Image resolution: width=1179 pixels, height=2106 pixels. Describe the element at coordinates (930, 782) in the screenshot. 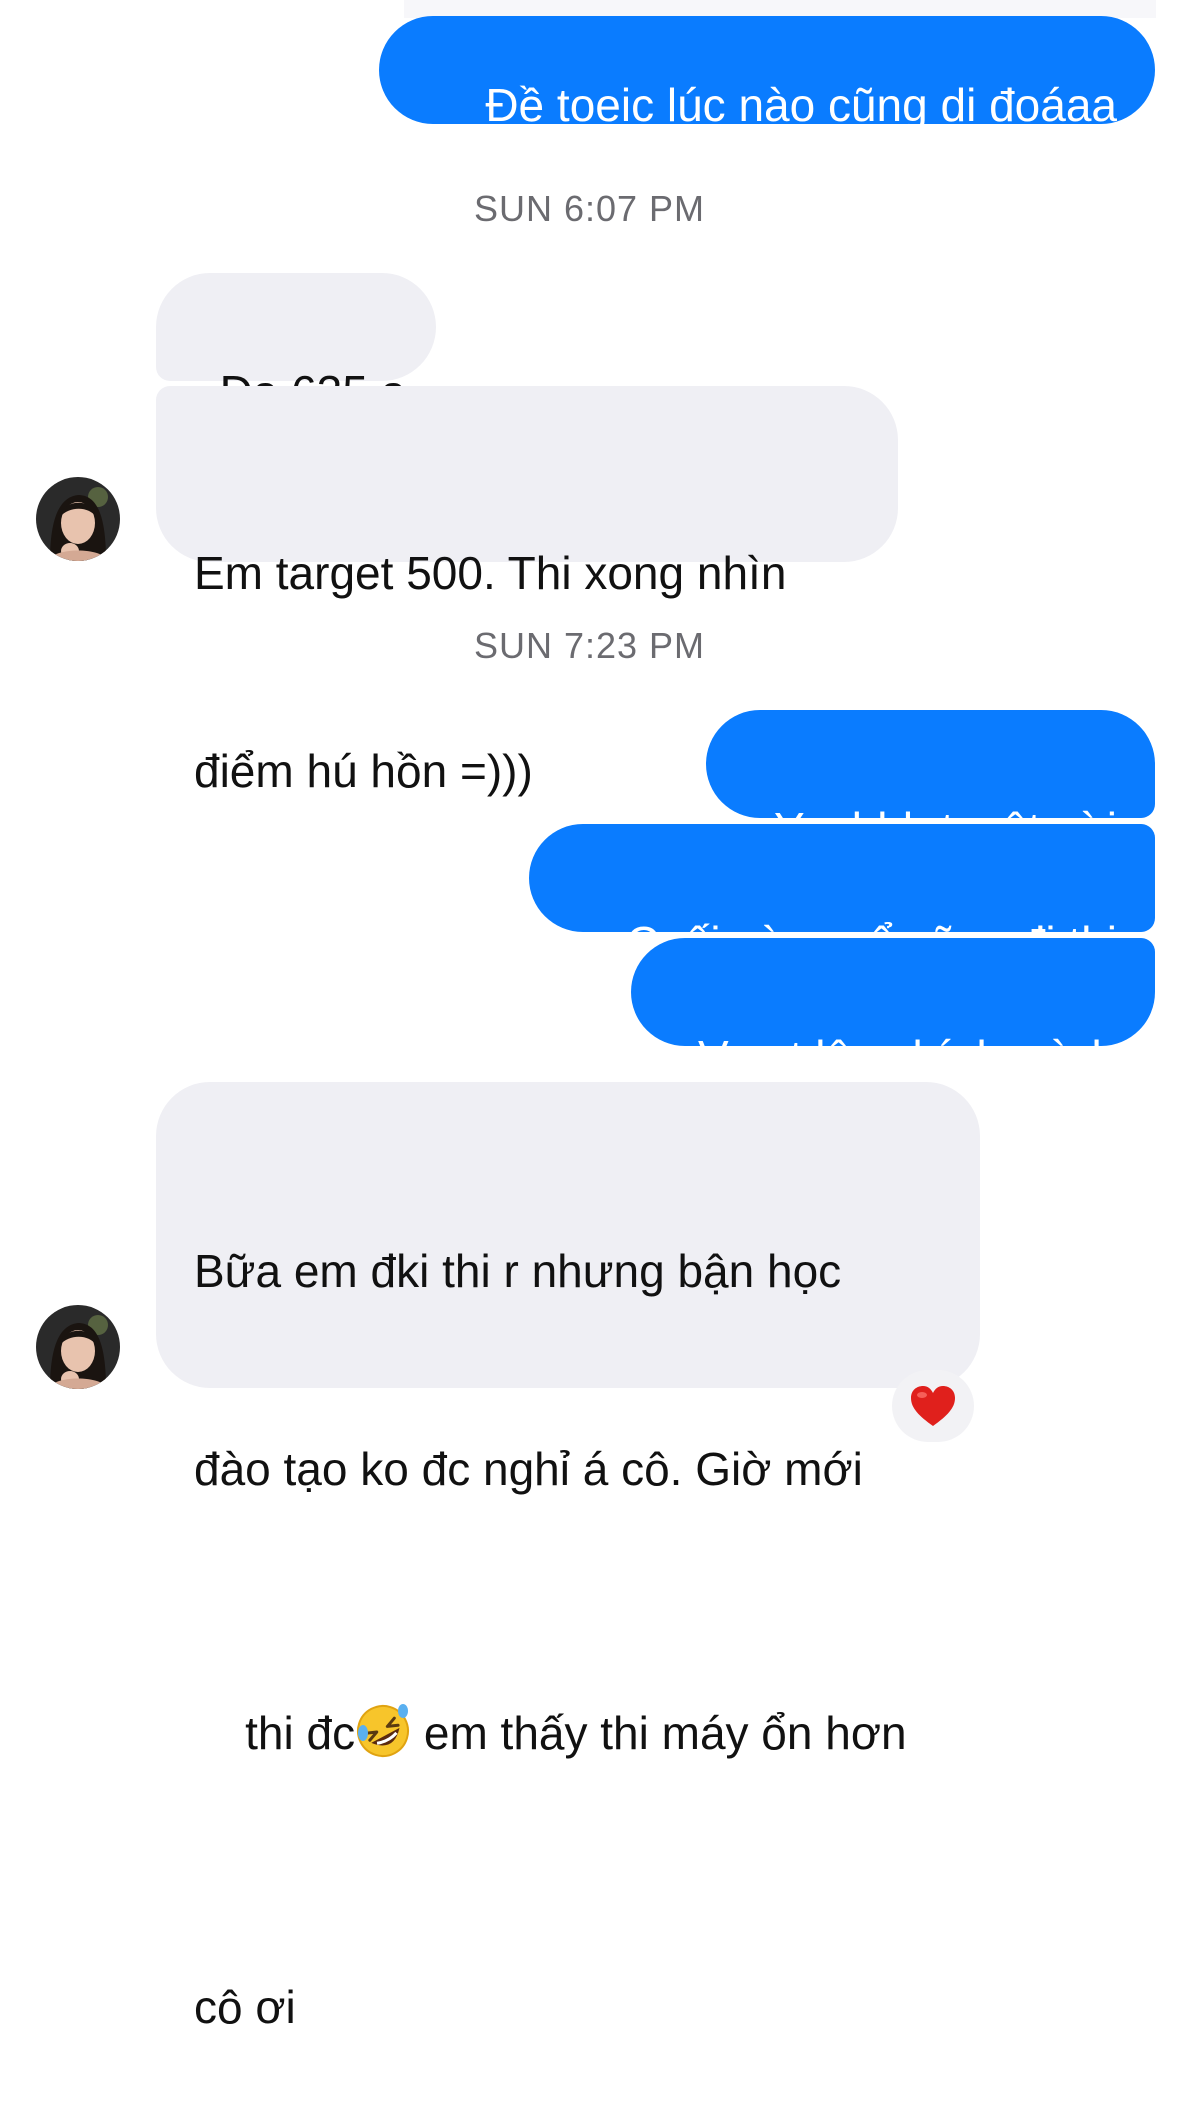

I see `outgoing-message: Yeahhh tuyệt vời` at that location.